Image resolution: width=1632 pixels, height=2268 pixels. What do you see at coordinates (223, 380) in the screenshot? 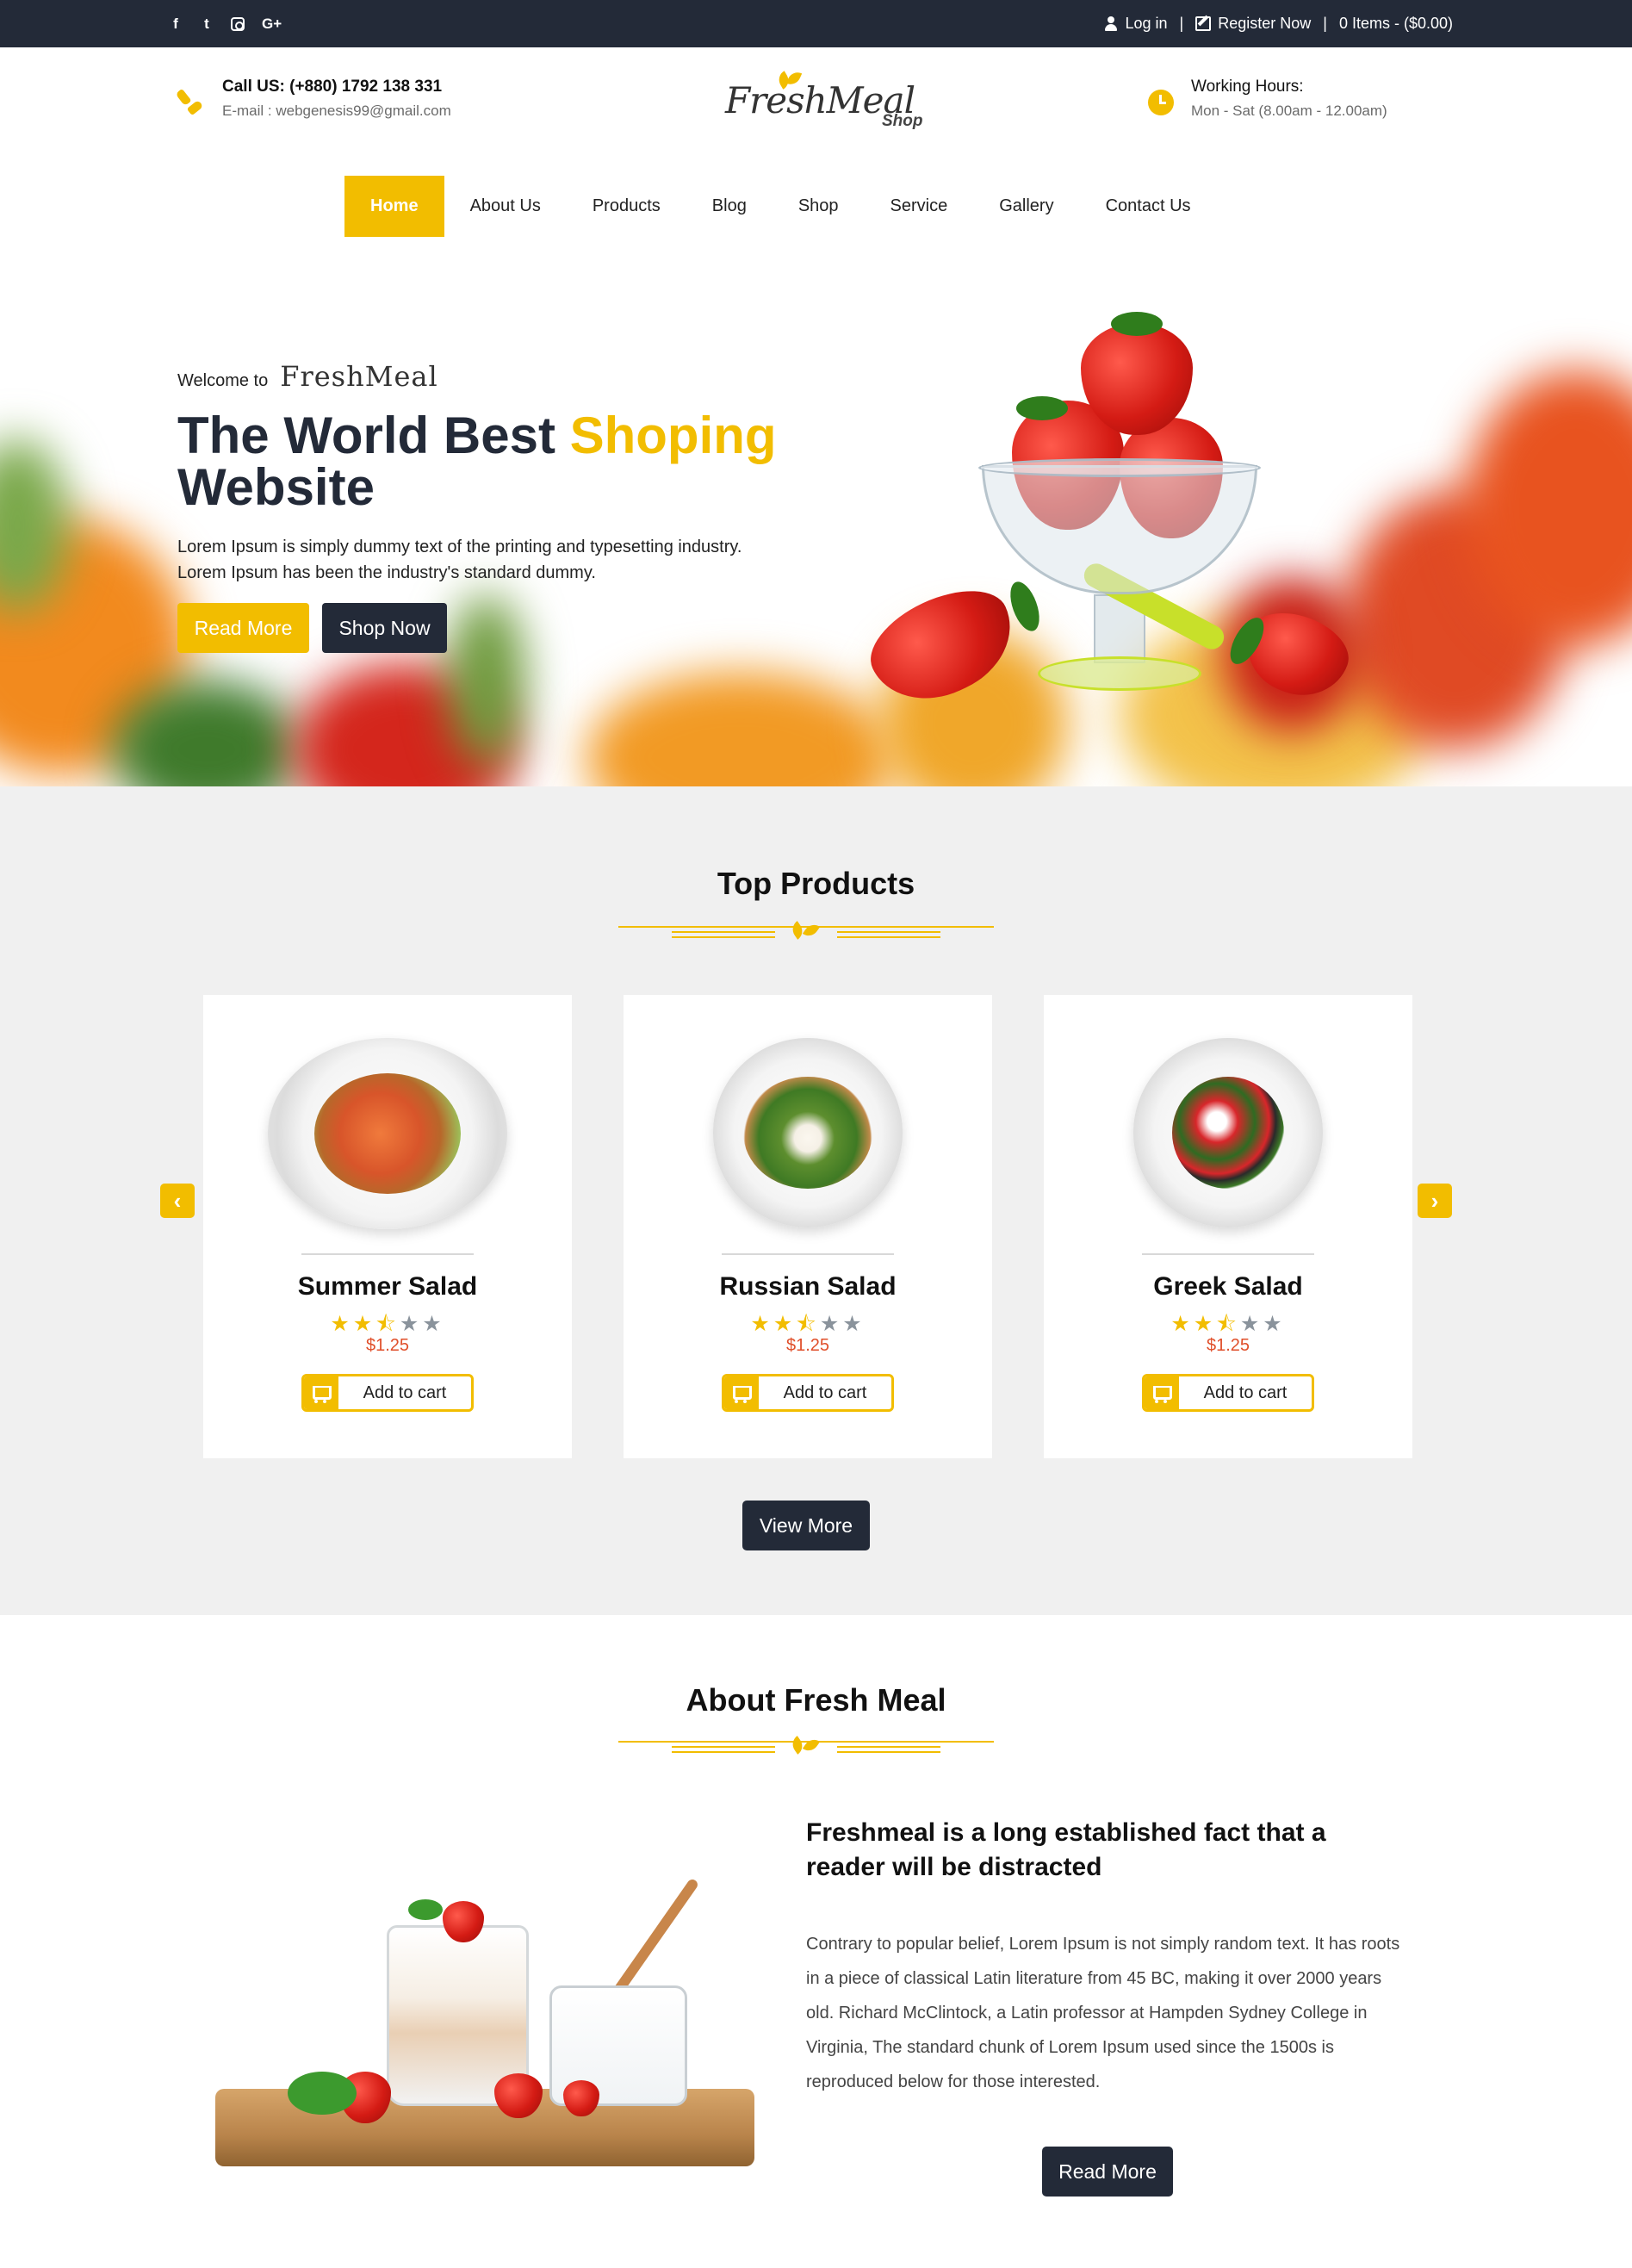
I see `welcome-label: Welcome to` at bounding box center [223, 380].